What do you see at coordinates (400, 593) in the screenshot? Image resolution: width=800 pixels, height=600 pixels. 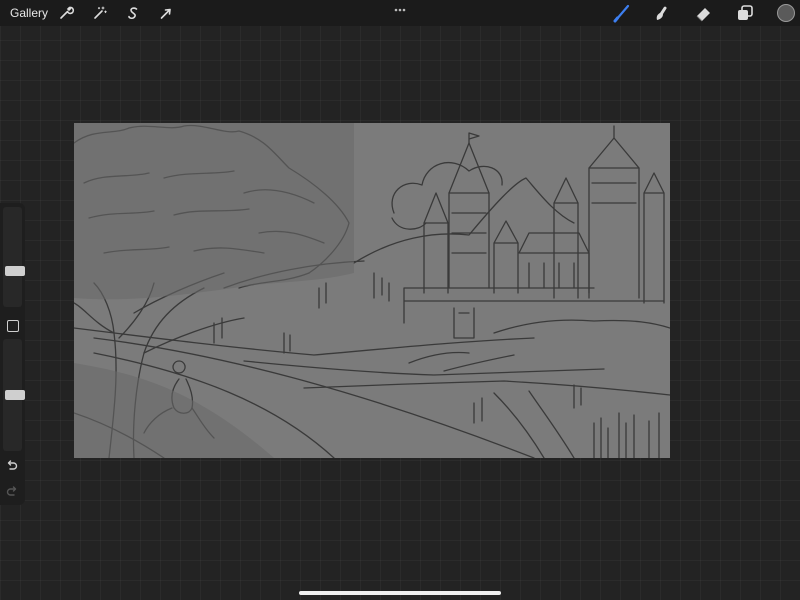 I see `home-indicator` at bounding box center [400, 593].